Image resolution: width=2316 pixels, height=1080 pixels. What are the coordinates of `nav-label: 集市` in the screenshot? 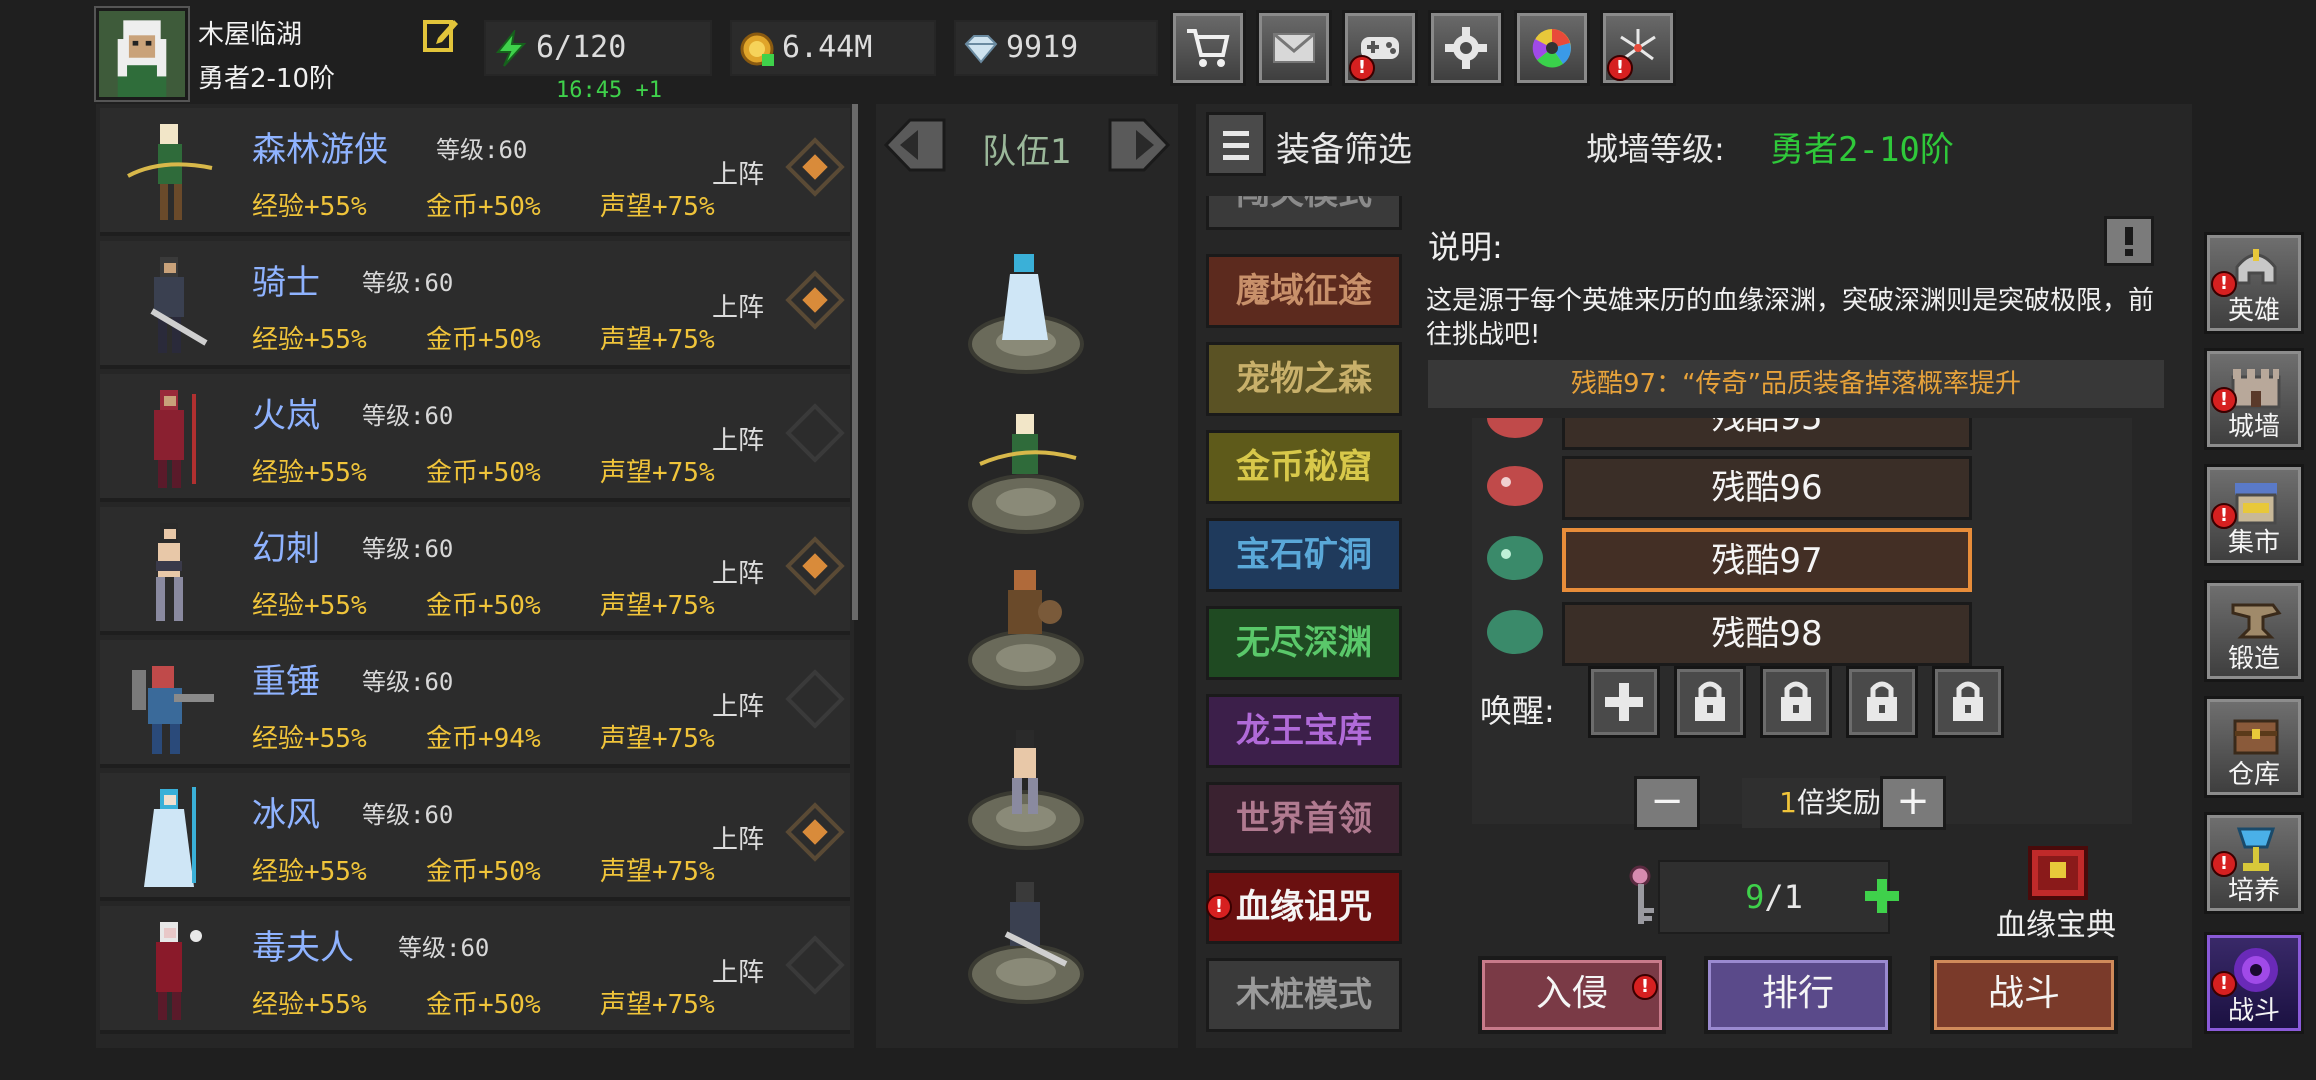 It's located at (2253, 543).